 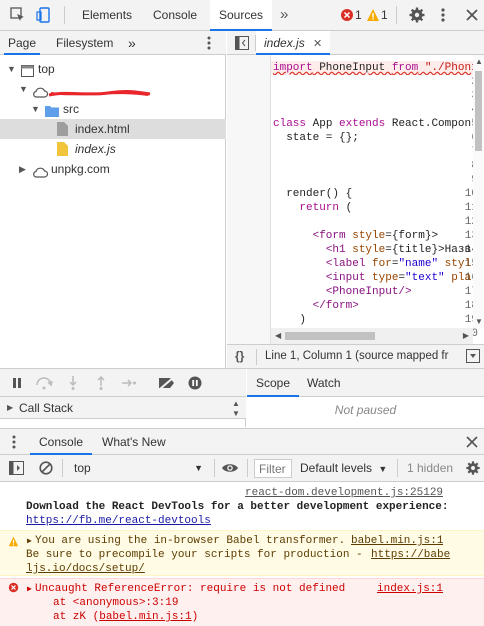 I want to click on code-token: import, so click(x=293, y=68).